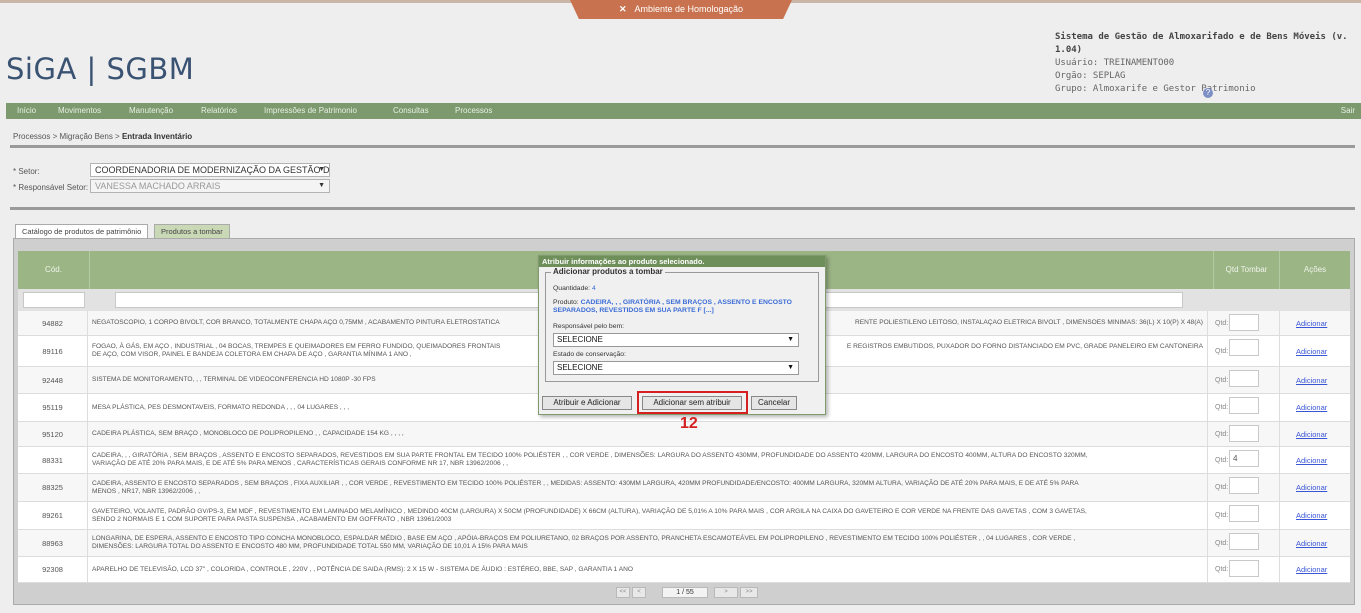 This screenshot has width=1361, height=613. I want to click on cell-cod: 88325, so click(53, 487).